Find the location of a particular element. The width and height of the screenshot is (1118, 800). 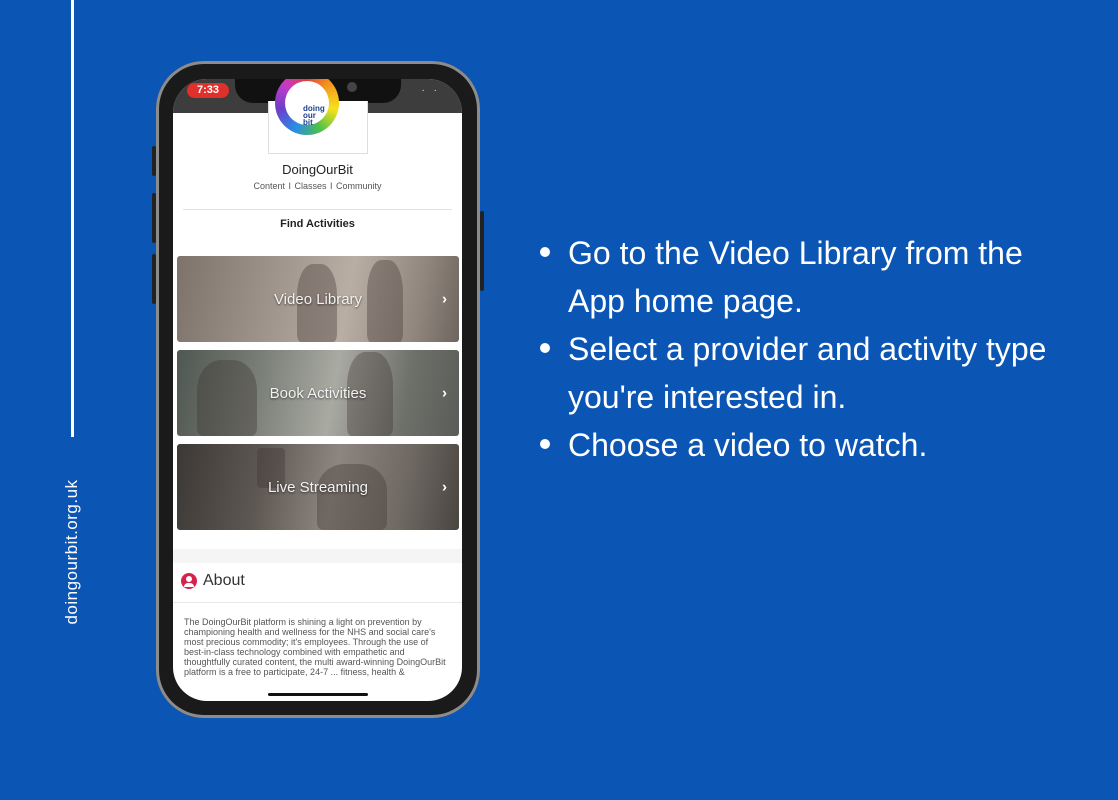

app-tagline: Content I Classes I Community is located at coordinates (317, 186).